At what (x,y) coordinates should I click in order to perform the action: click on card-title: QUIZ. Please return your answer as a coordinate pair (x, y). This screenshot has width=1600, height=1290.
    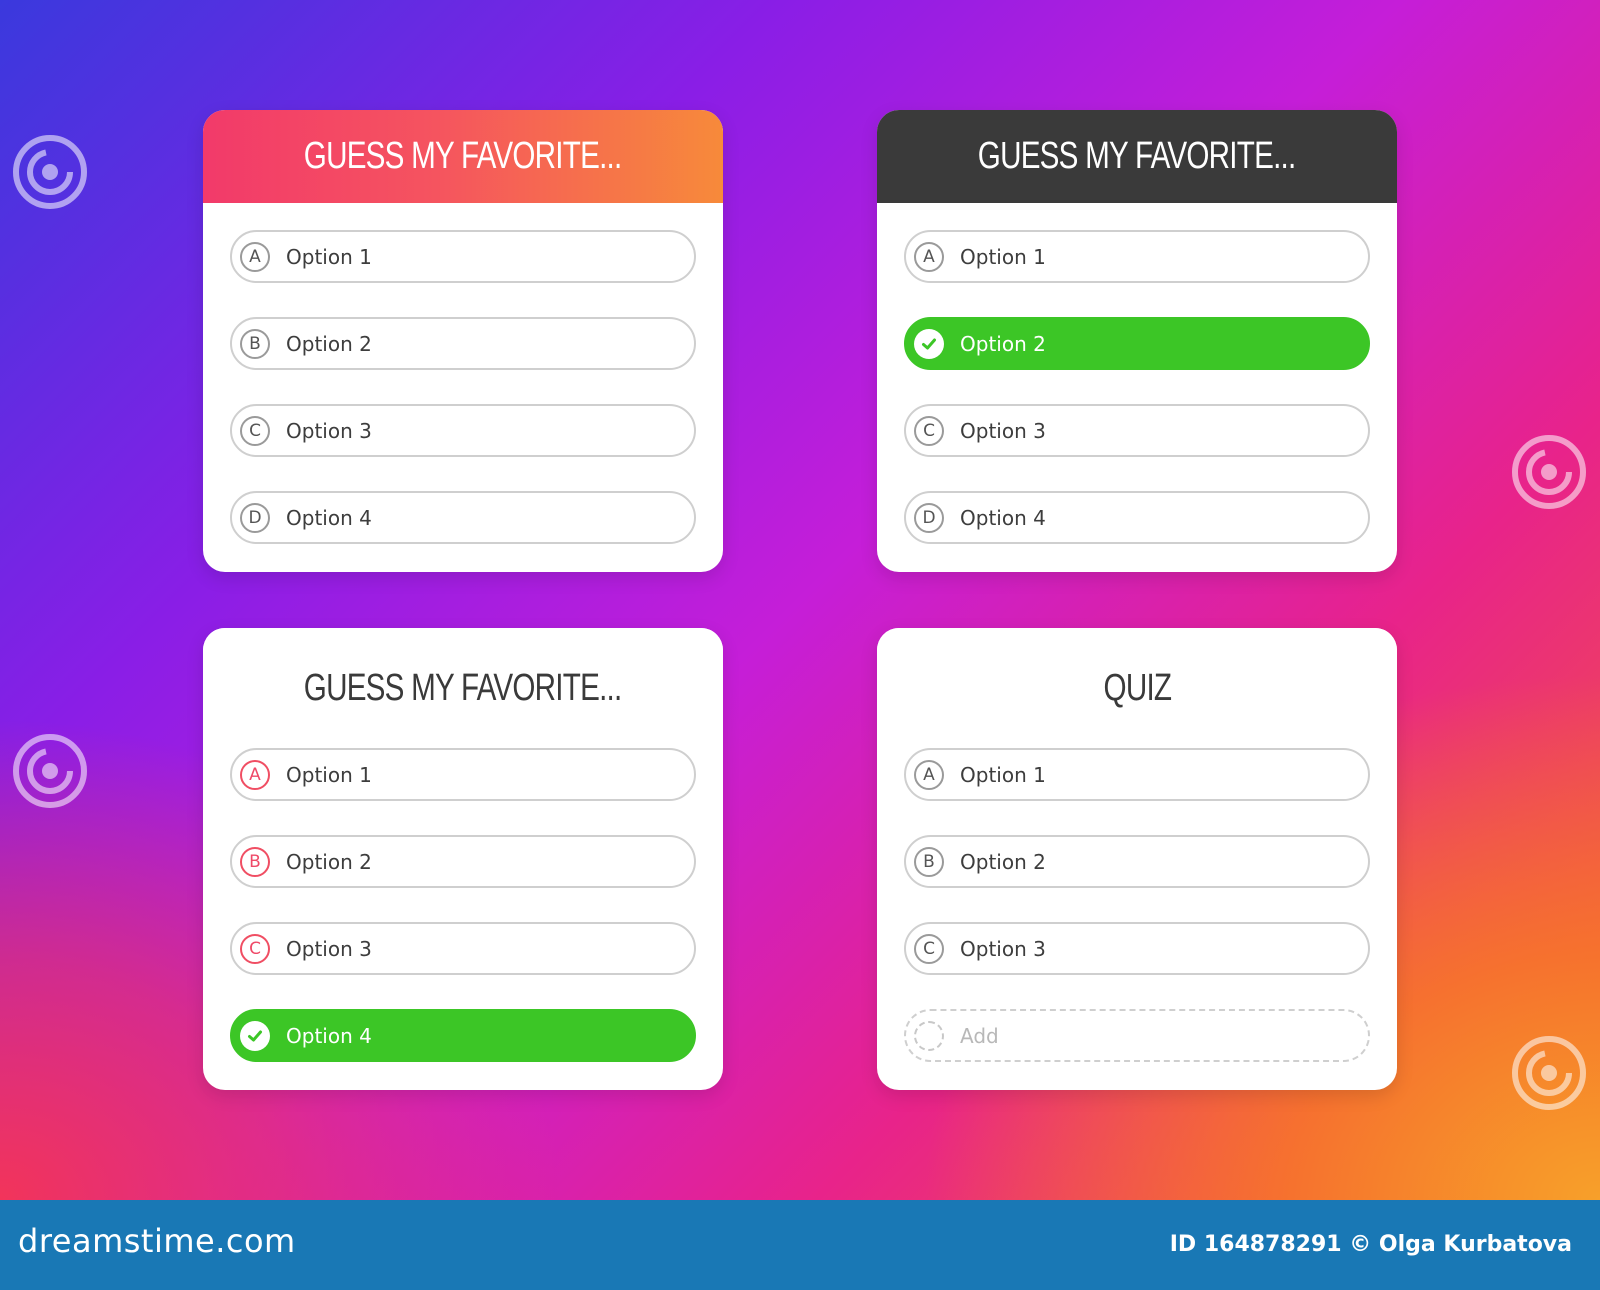
    Looking at the image, I should click on (1137, 687).